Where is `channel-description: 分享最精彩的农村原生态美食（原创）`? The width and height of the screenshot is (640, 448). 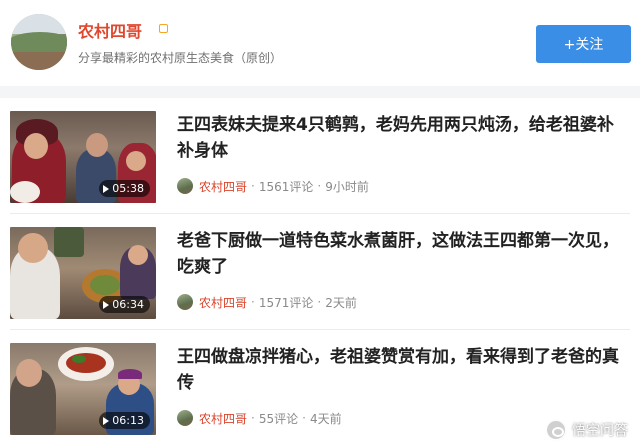
channel-description: 分享最精彩的农村原生态美食（原创） is located at coordinates (180, 58).